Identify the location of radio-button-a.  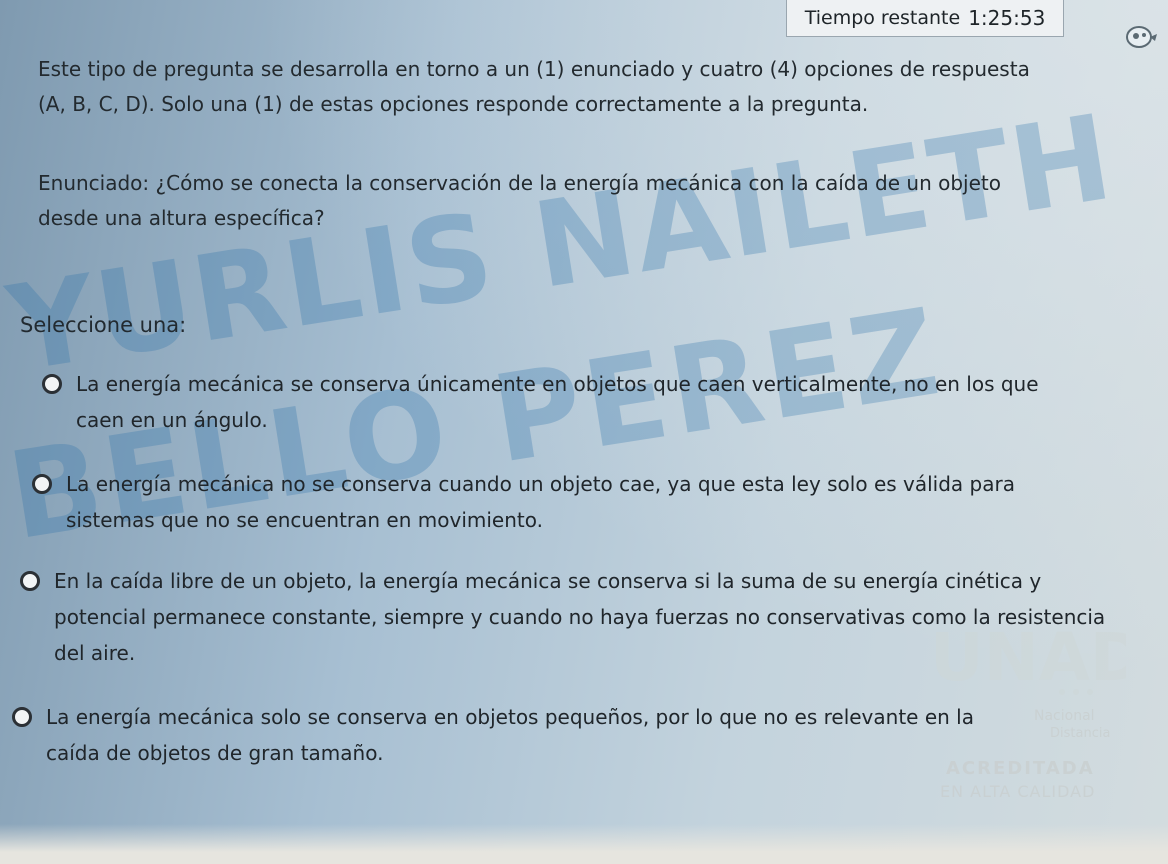
(52, 384).